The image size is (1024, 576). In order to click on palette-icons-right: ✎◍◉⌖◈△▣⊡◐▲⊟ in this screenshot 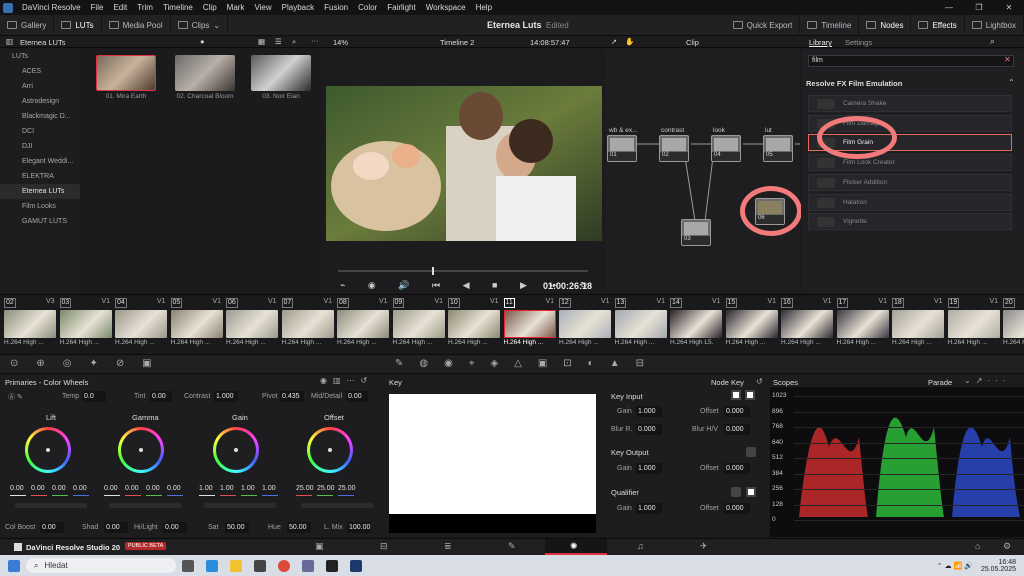, I will do `click(527, 363)`.